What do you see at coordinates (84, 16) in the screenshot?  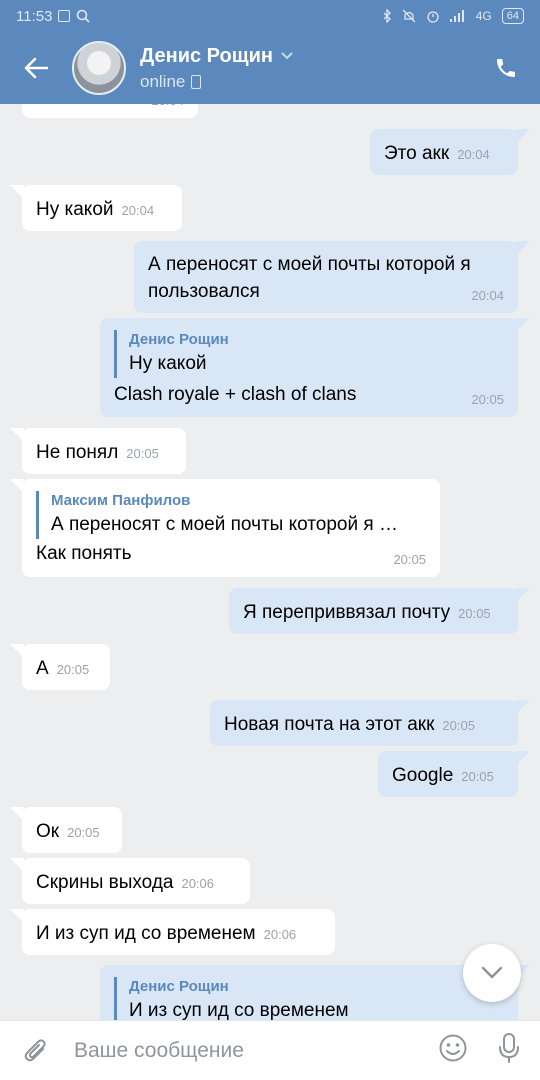 I see `search-icon` at bounding box center [84, 16].